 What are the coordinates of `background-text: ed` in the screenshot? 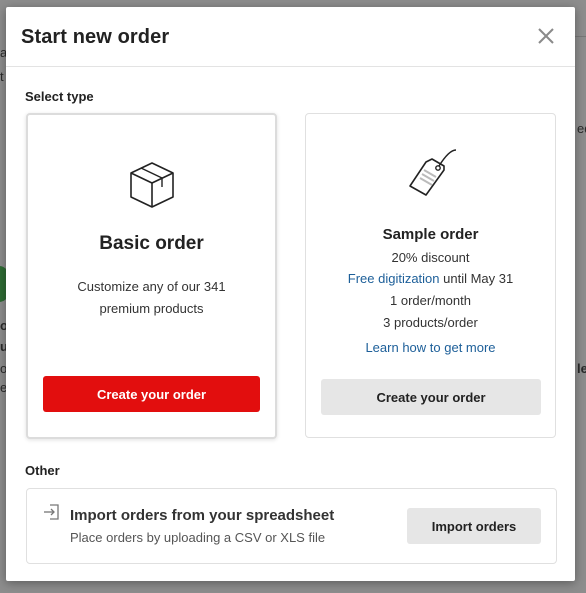 It's located at (581, 128).